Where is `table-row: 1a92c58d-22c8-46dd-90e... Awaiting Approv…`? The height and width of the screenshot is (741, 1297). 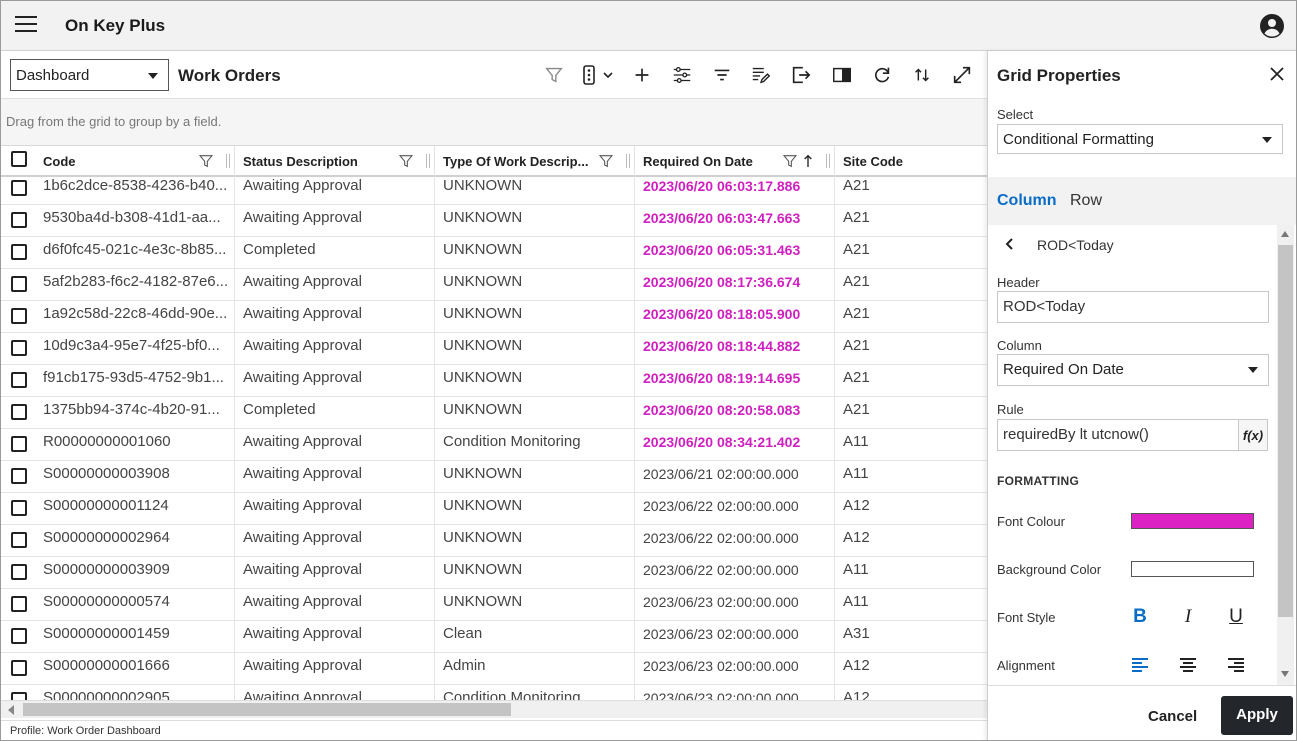
table-row: 1a92c58d-22c8-46dd-90e... Awaiting Approv… is located at coordinates (494, 317).